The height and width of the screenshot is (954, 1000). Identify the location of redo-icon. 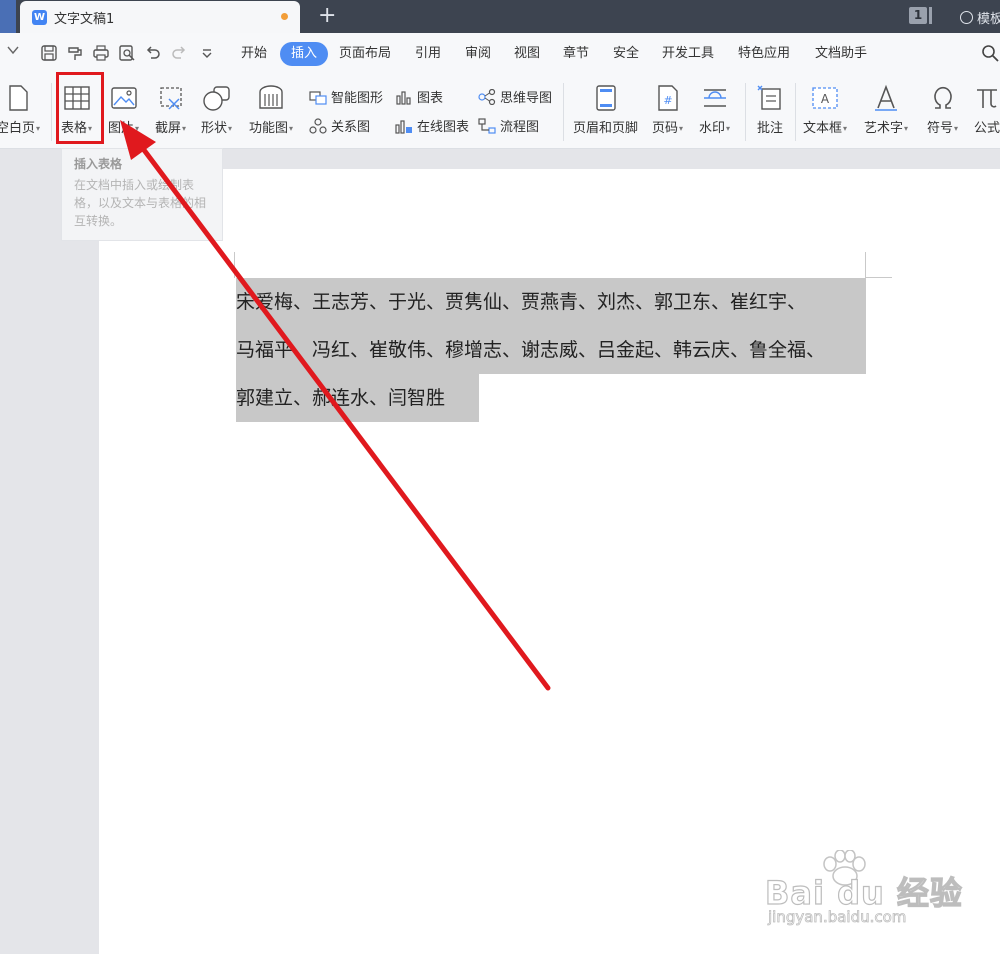
(179, 53).